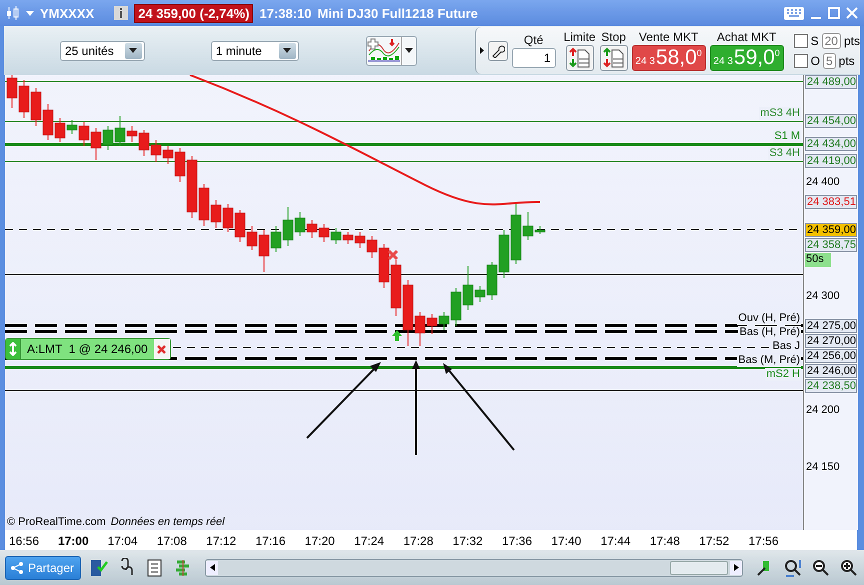 The image size is (864, 585). I want to click on time-label: 17:04, so click(123, 541).